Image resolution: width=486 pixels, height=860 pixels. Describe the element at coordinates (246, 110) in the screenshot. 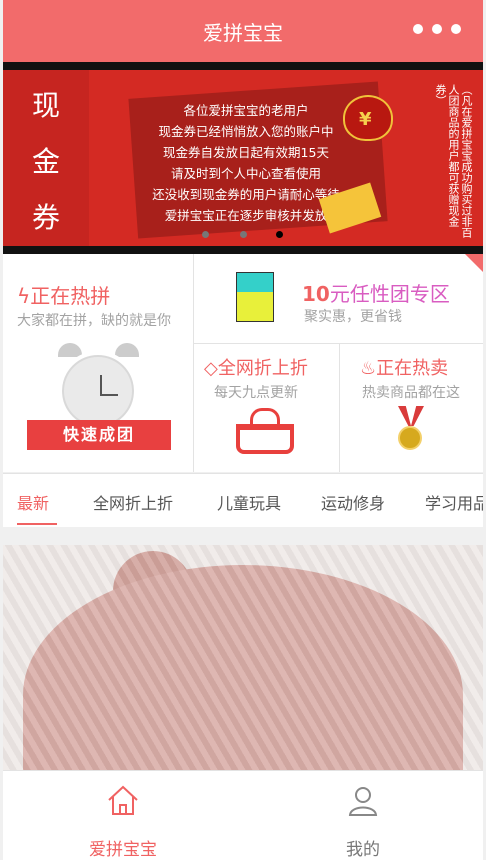

I see `notice-line: 各位爱拼宝宝的老用户` at that location.